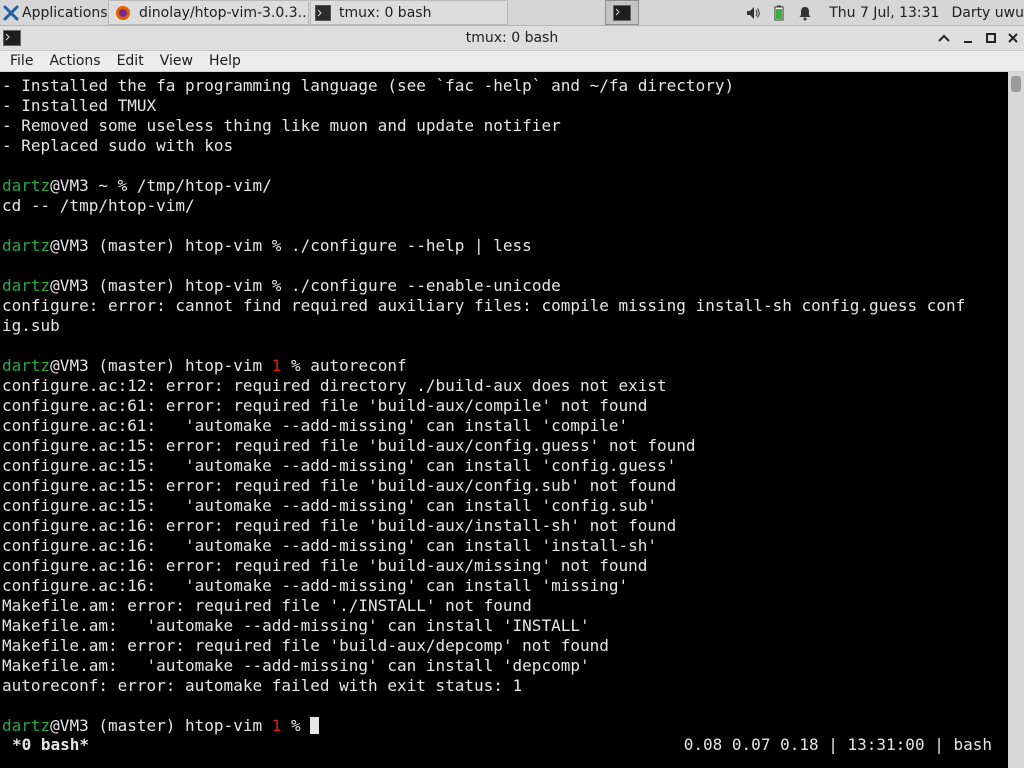 Image resolution: width=1024 pixels, height=768 pixels. Describe the element at coordinates (79, 105) in the screenshot. I see `terminal-line: - Installed TMUX` at that location.